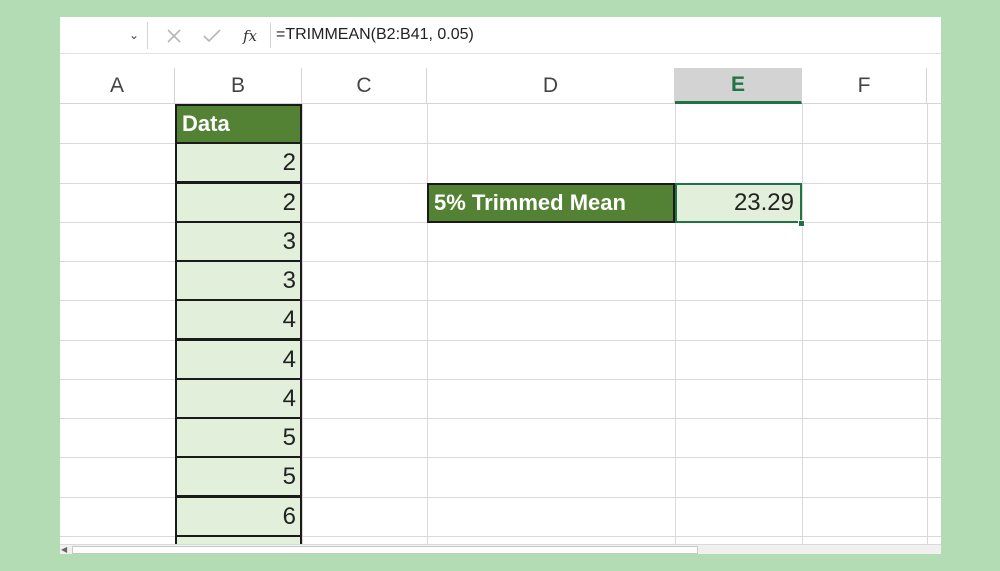 This screenshot has width=1000, height=571. I want to click on cell-b7: 4, so click(238, 360).